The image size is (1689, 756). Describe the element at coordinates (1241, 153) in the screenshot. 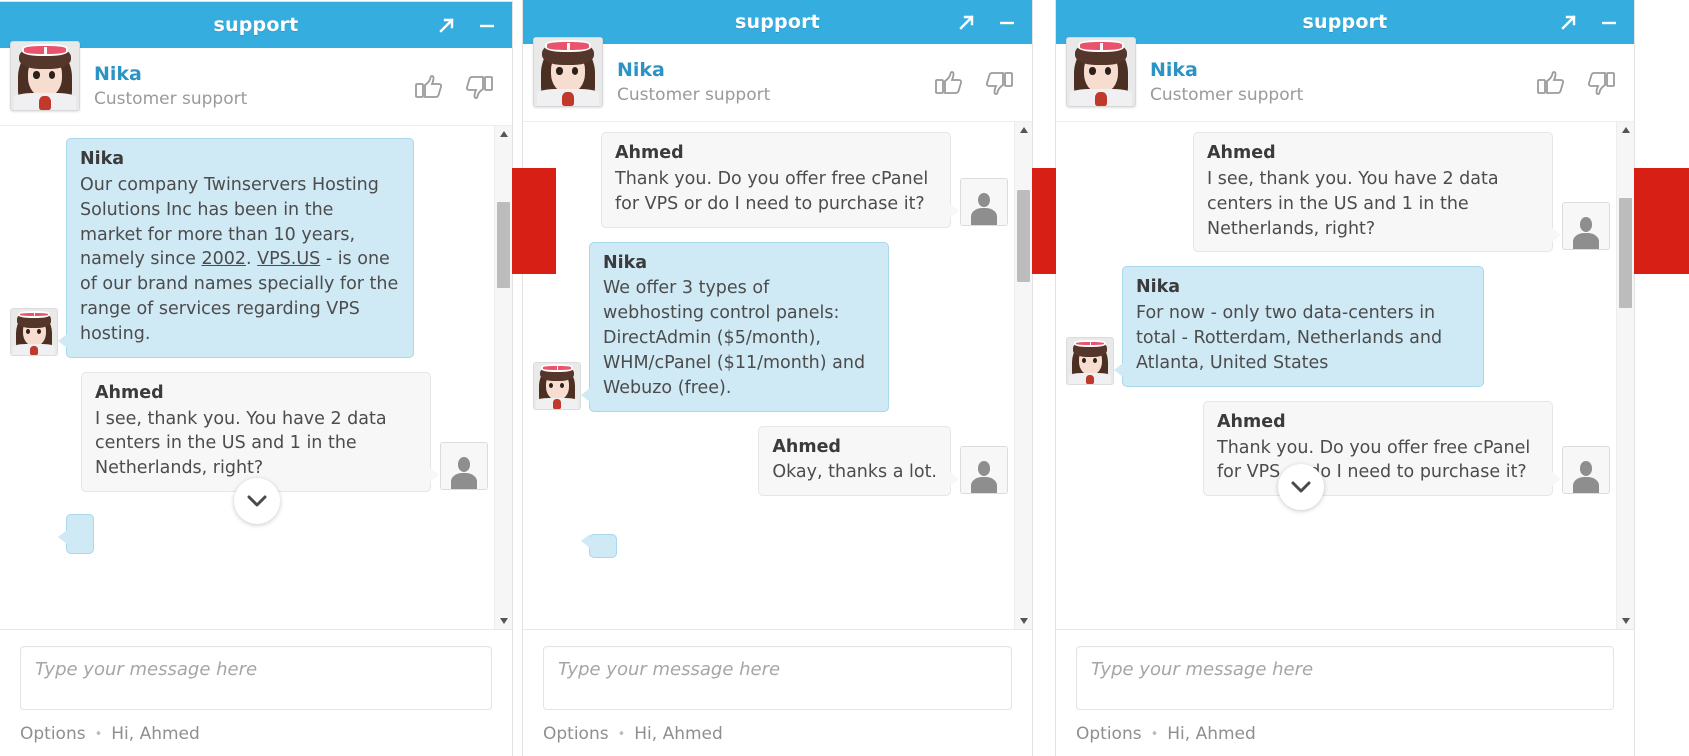

I see `bubble-author: Ahmed` at that location.